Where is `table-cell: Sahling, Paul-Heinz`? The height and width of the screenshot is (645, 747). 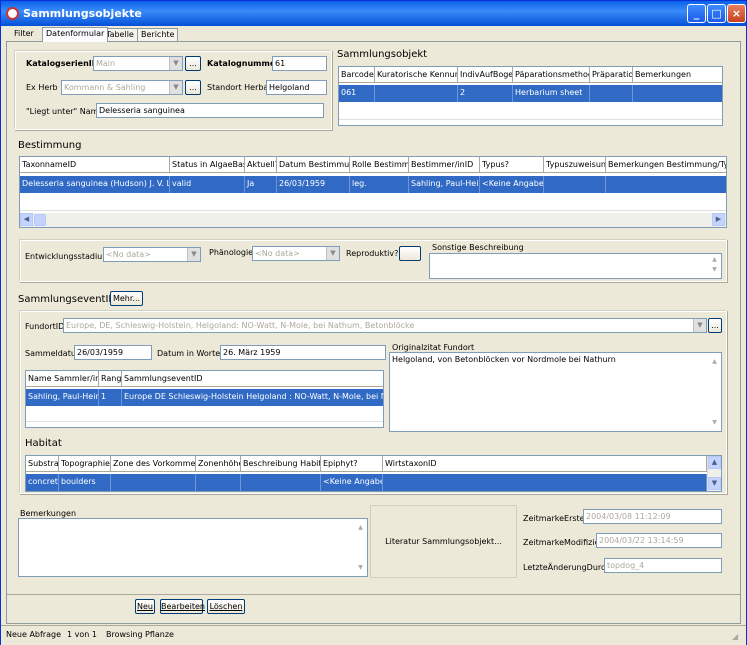
table-cell: Sahling, Paul-Heinz is located at coordinates (444, 184).